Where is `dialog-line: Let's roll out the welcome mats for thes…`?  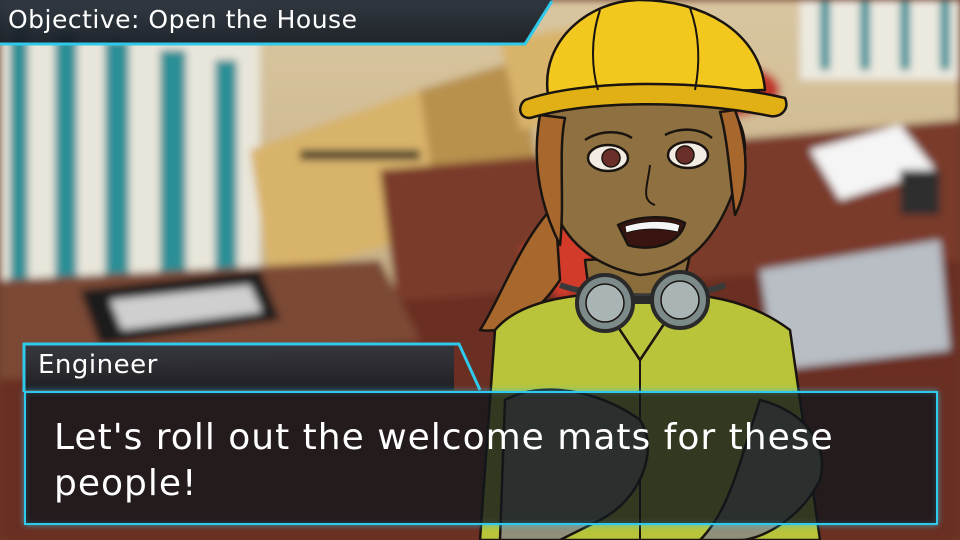
dialog-line: Let's roll out the welcome mats for thes… is located at coordinates (444, 460).